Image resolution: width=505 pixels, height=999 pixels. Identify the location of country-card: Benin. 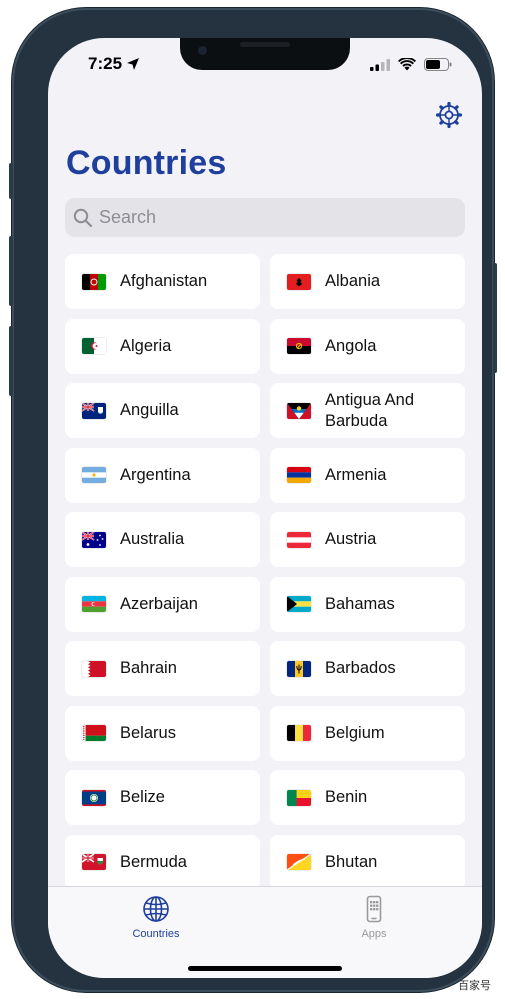
(367, 797).